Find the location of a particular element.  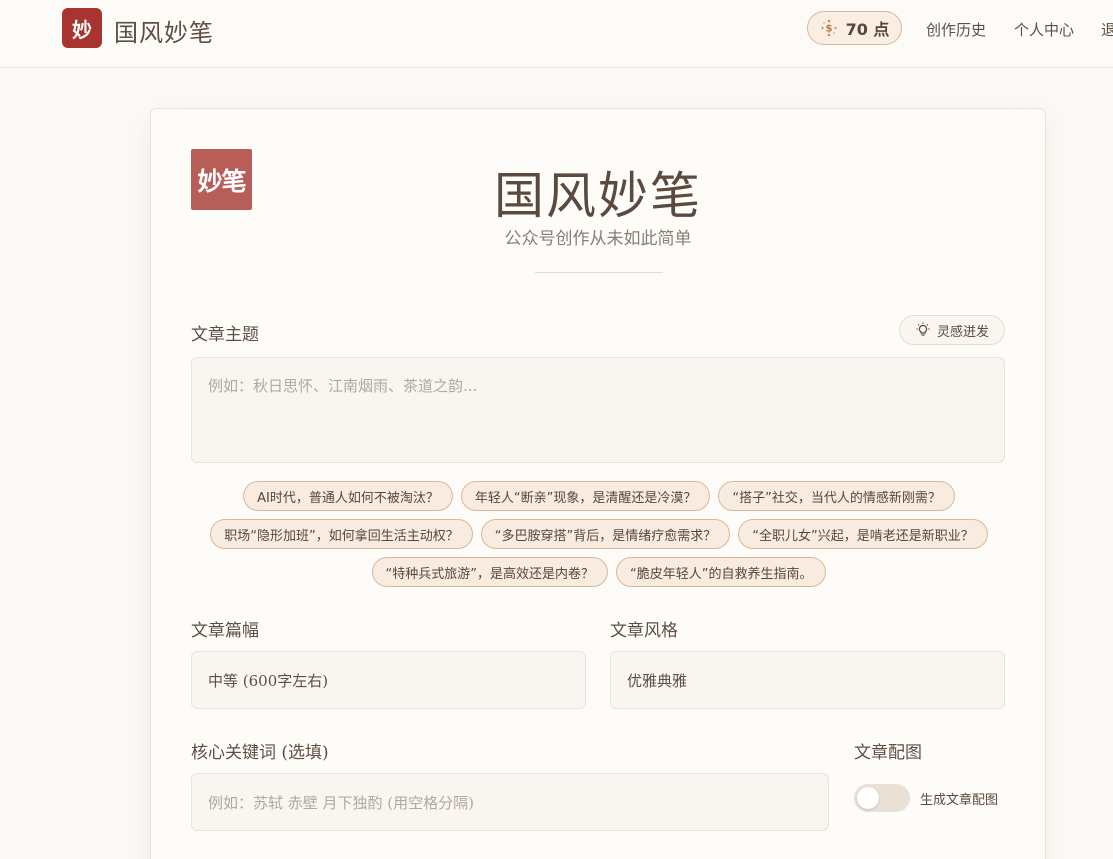

coin-sparkle-icon: $ is located at coordinates (828, 28).